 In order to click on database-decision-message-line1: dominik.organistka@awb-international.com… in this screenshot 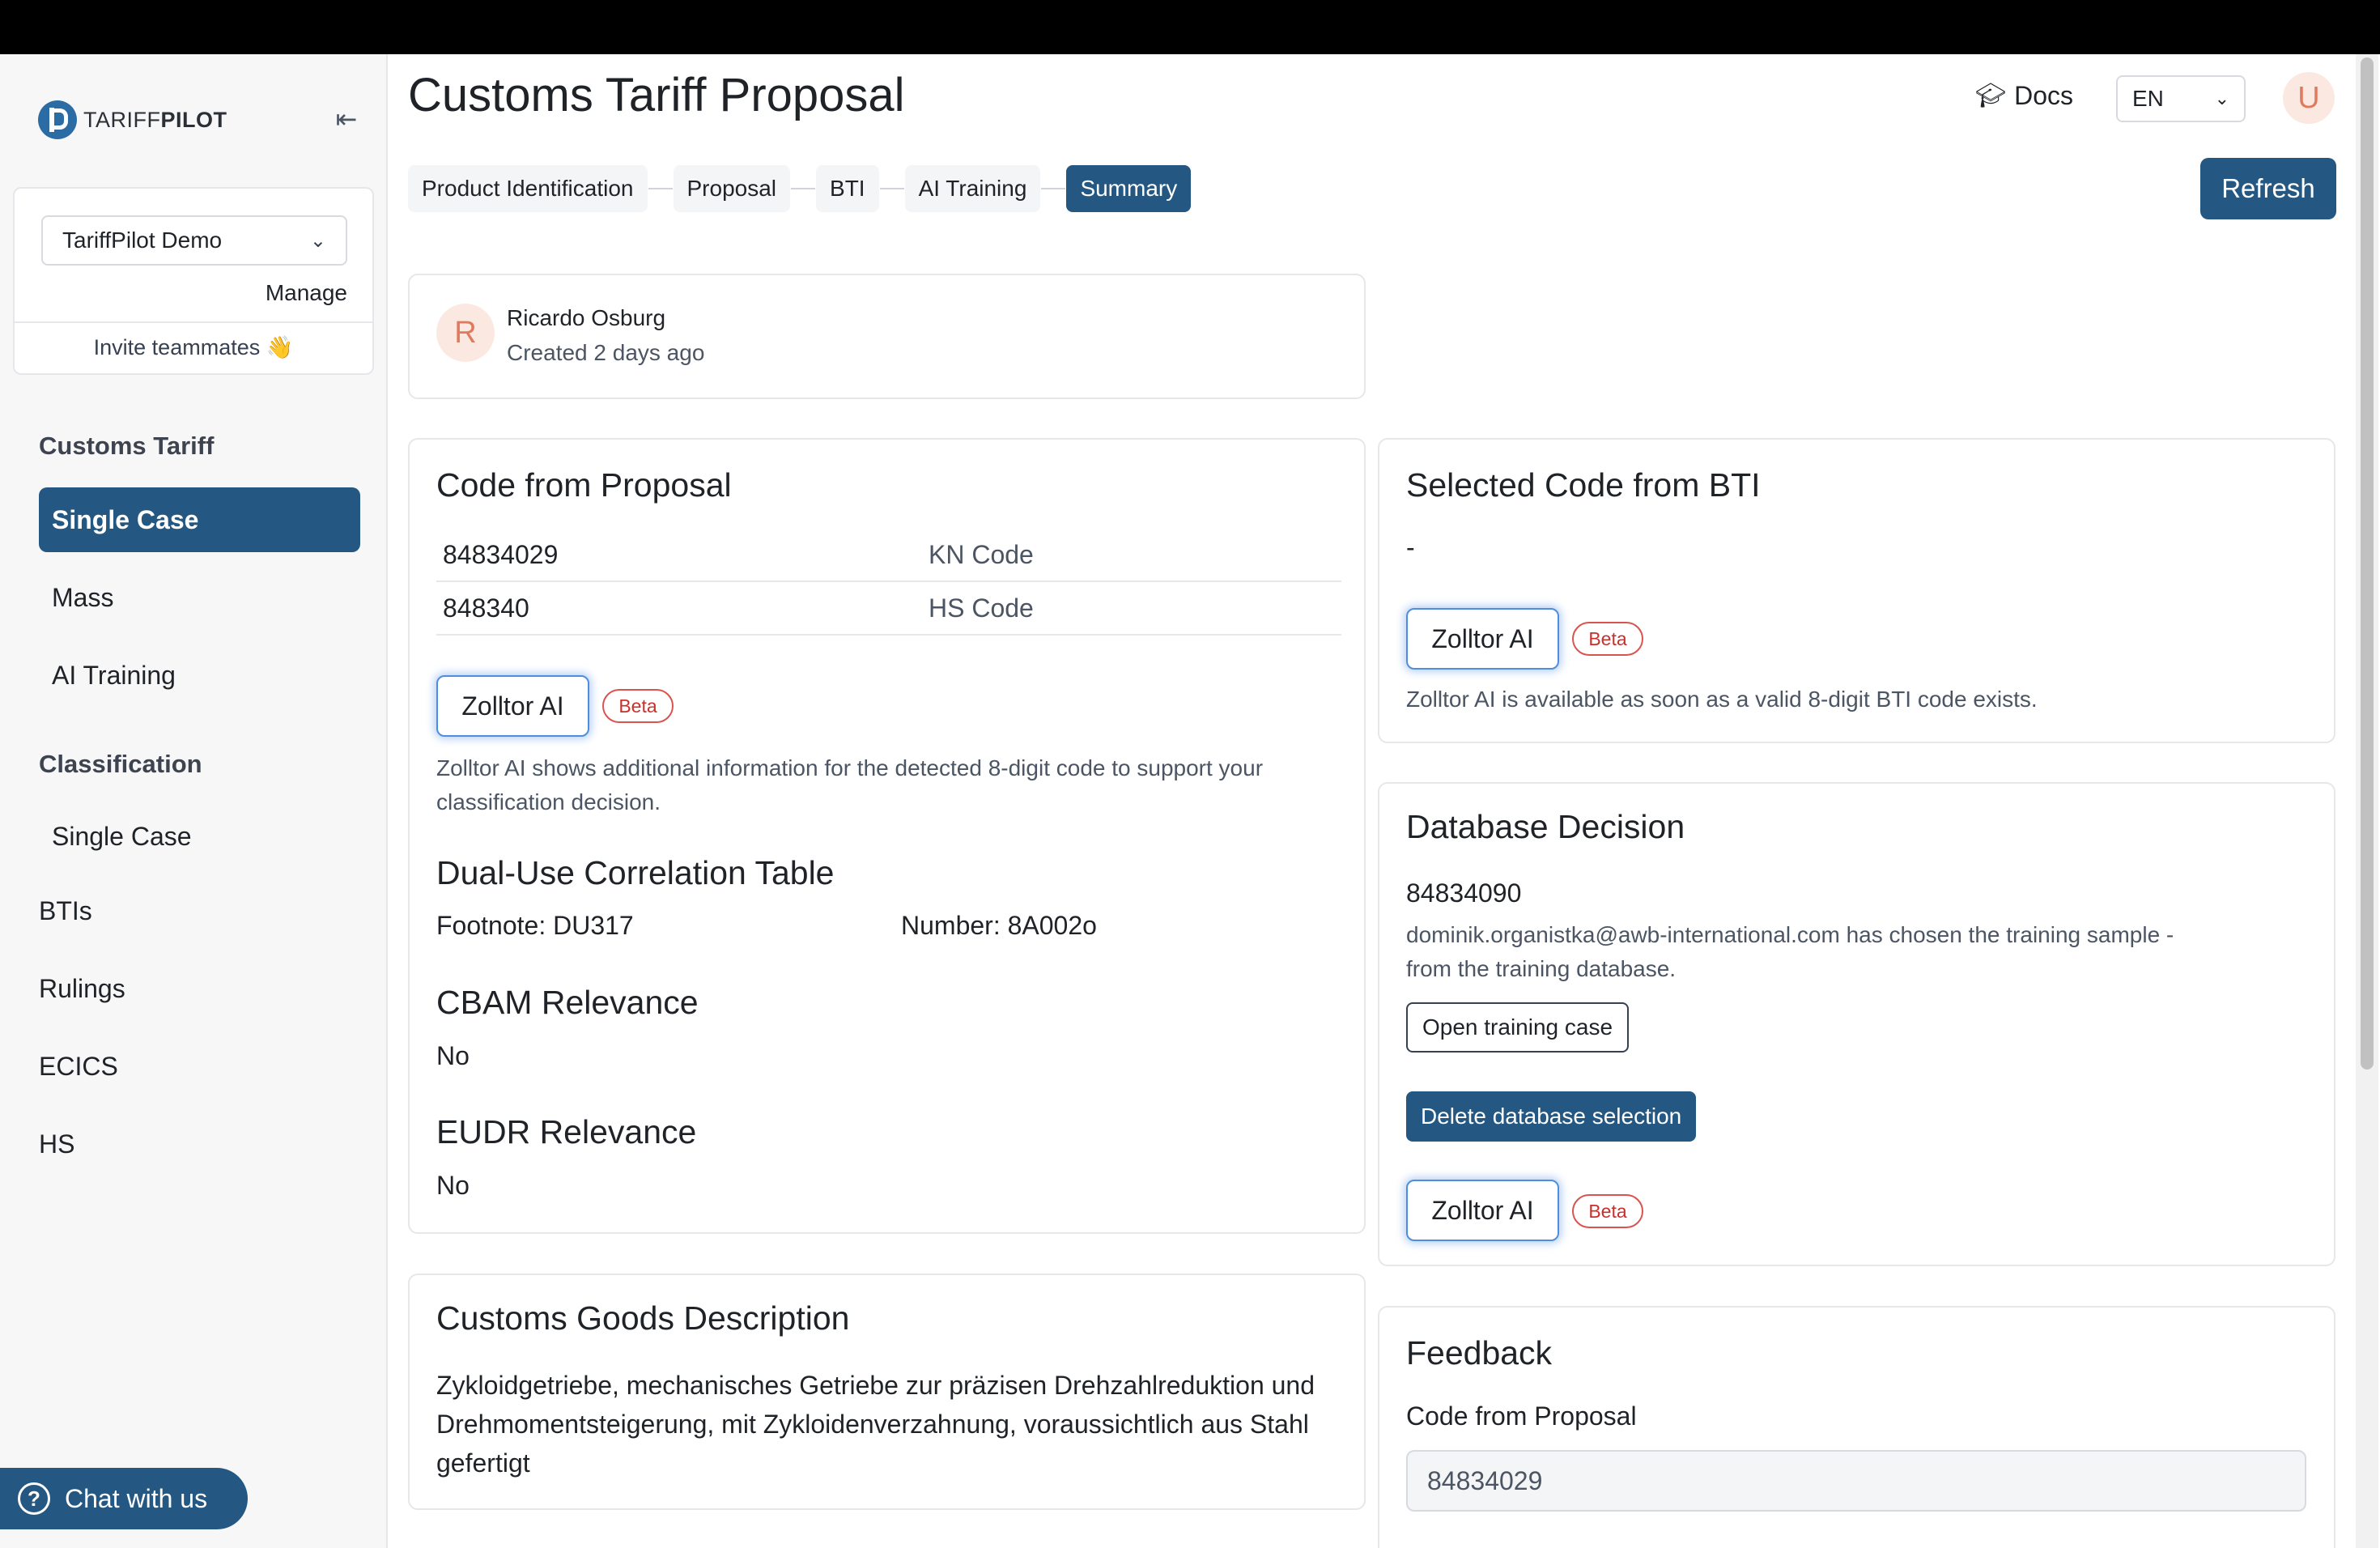, I will do `click(1790, 934)`.